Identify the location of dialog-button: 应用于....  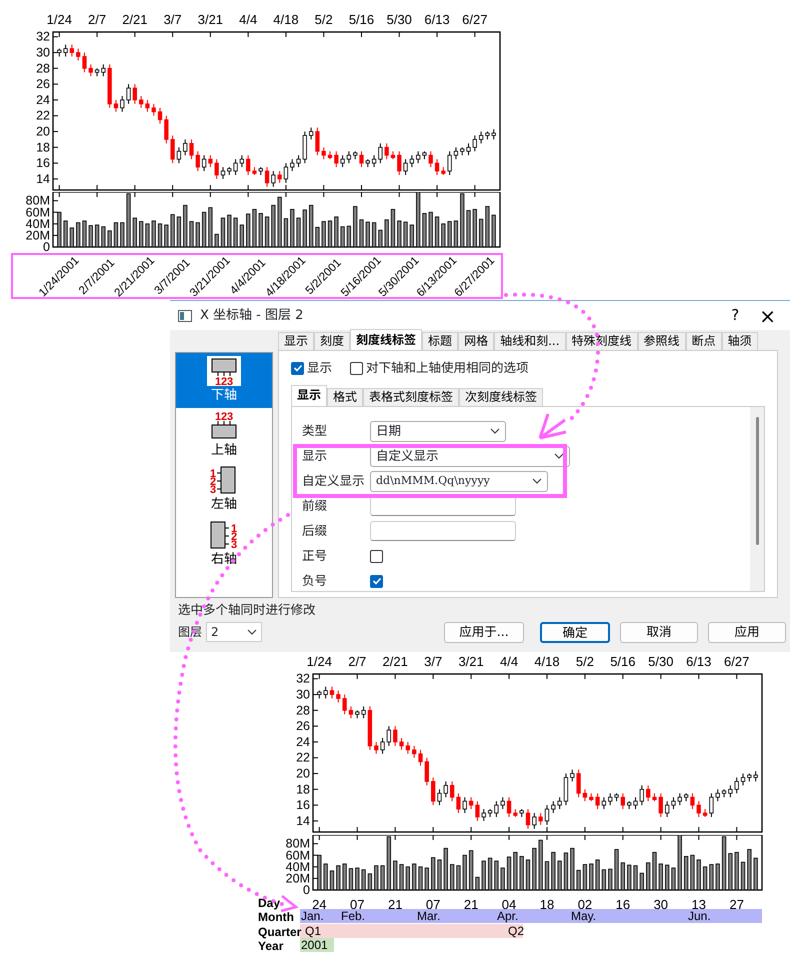
(484, 632).